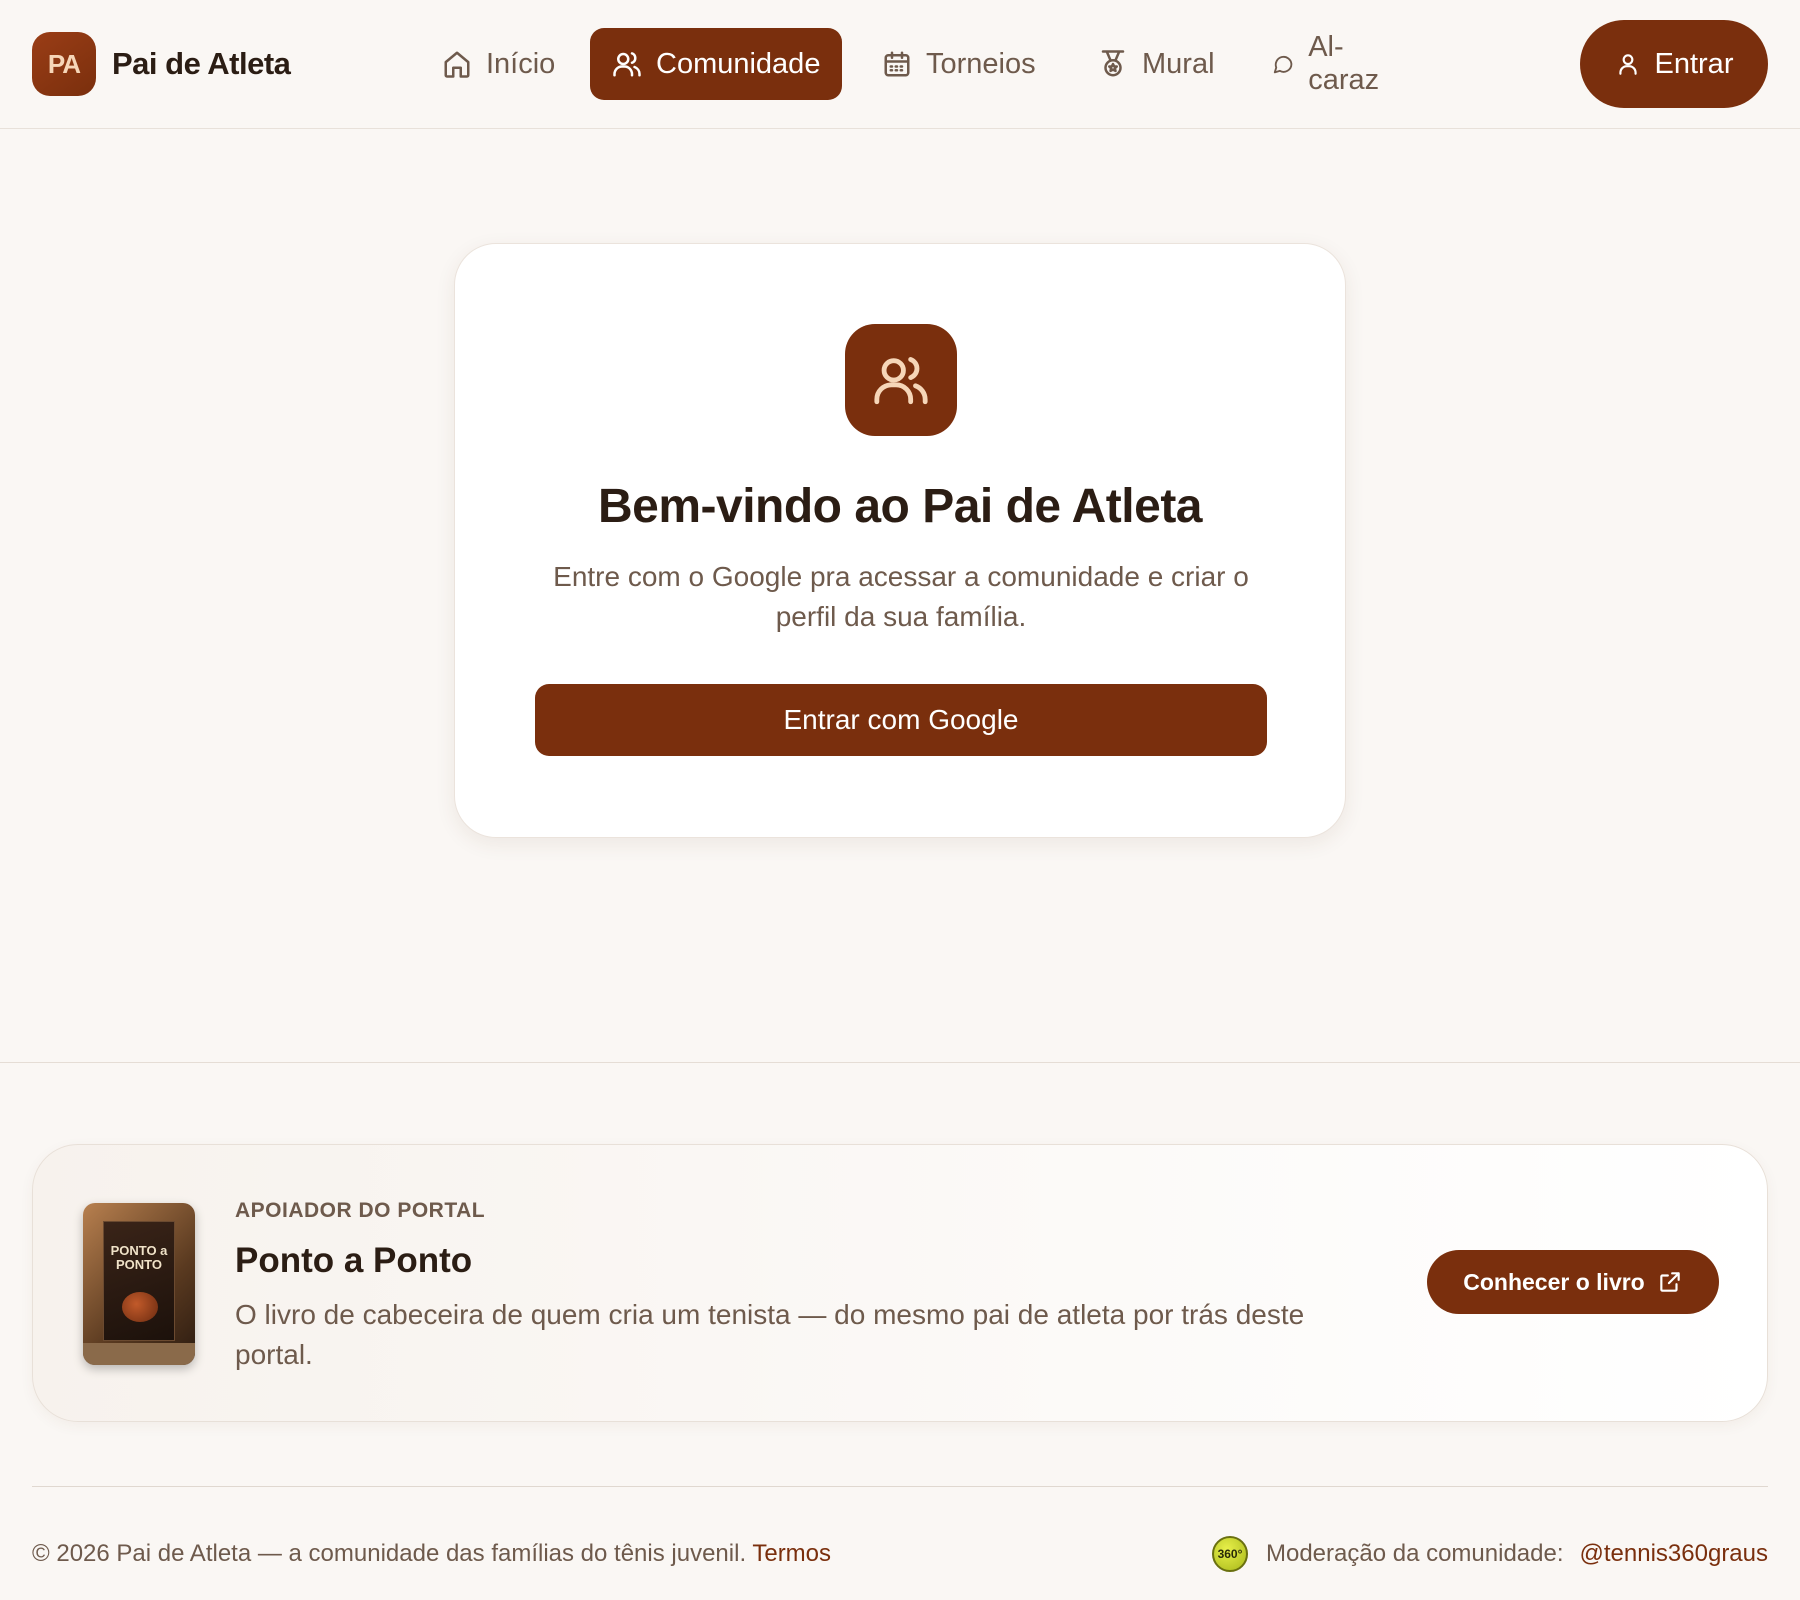  I want to click on login-button-label: Entrar, so click(1694, 63).